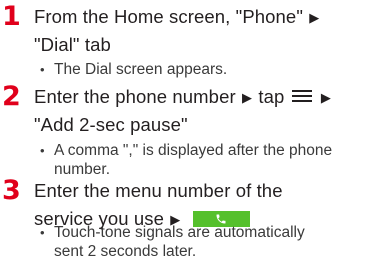  I want to click on note-text-continued: number., so click(82, 169).